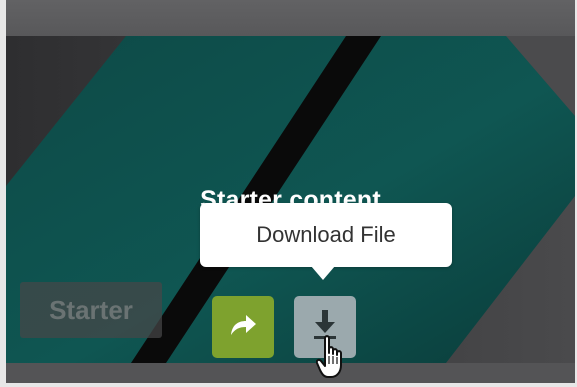 The height and width of the screenshot is (387, 577). I want to click on hand-cursor-icon, so click(332, 359).